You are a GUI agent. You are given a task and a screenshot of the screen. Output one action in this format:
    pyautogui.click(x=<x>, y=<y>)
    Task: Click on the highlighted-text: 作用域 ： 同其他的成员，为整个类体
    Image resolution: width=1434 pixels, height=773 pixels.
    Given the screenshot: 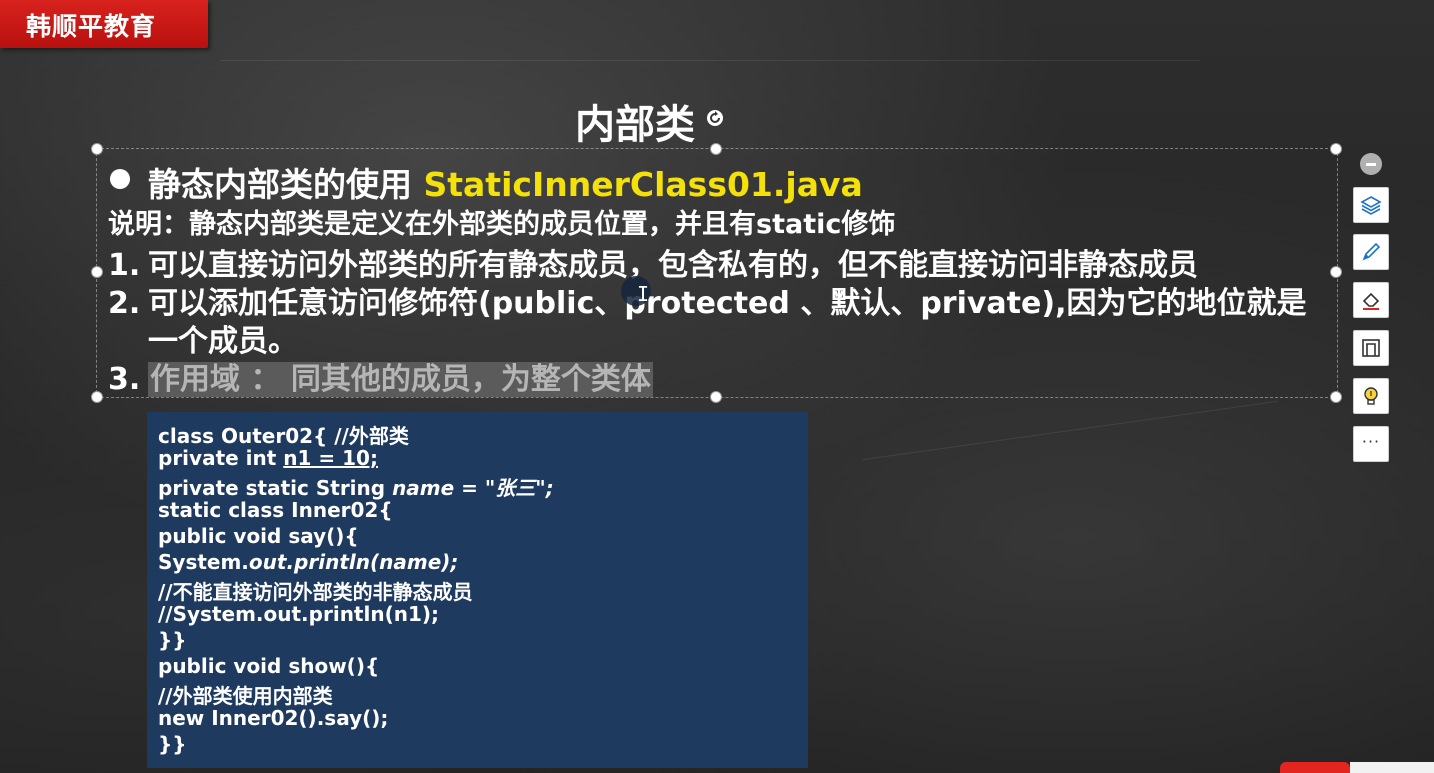 What is the action you would take?
    pyautogui.click(x=400, y=379)
    